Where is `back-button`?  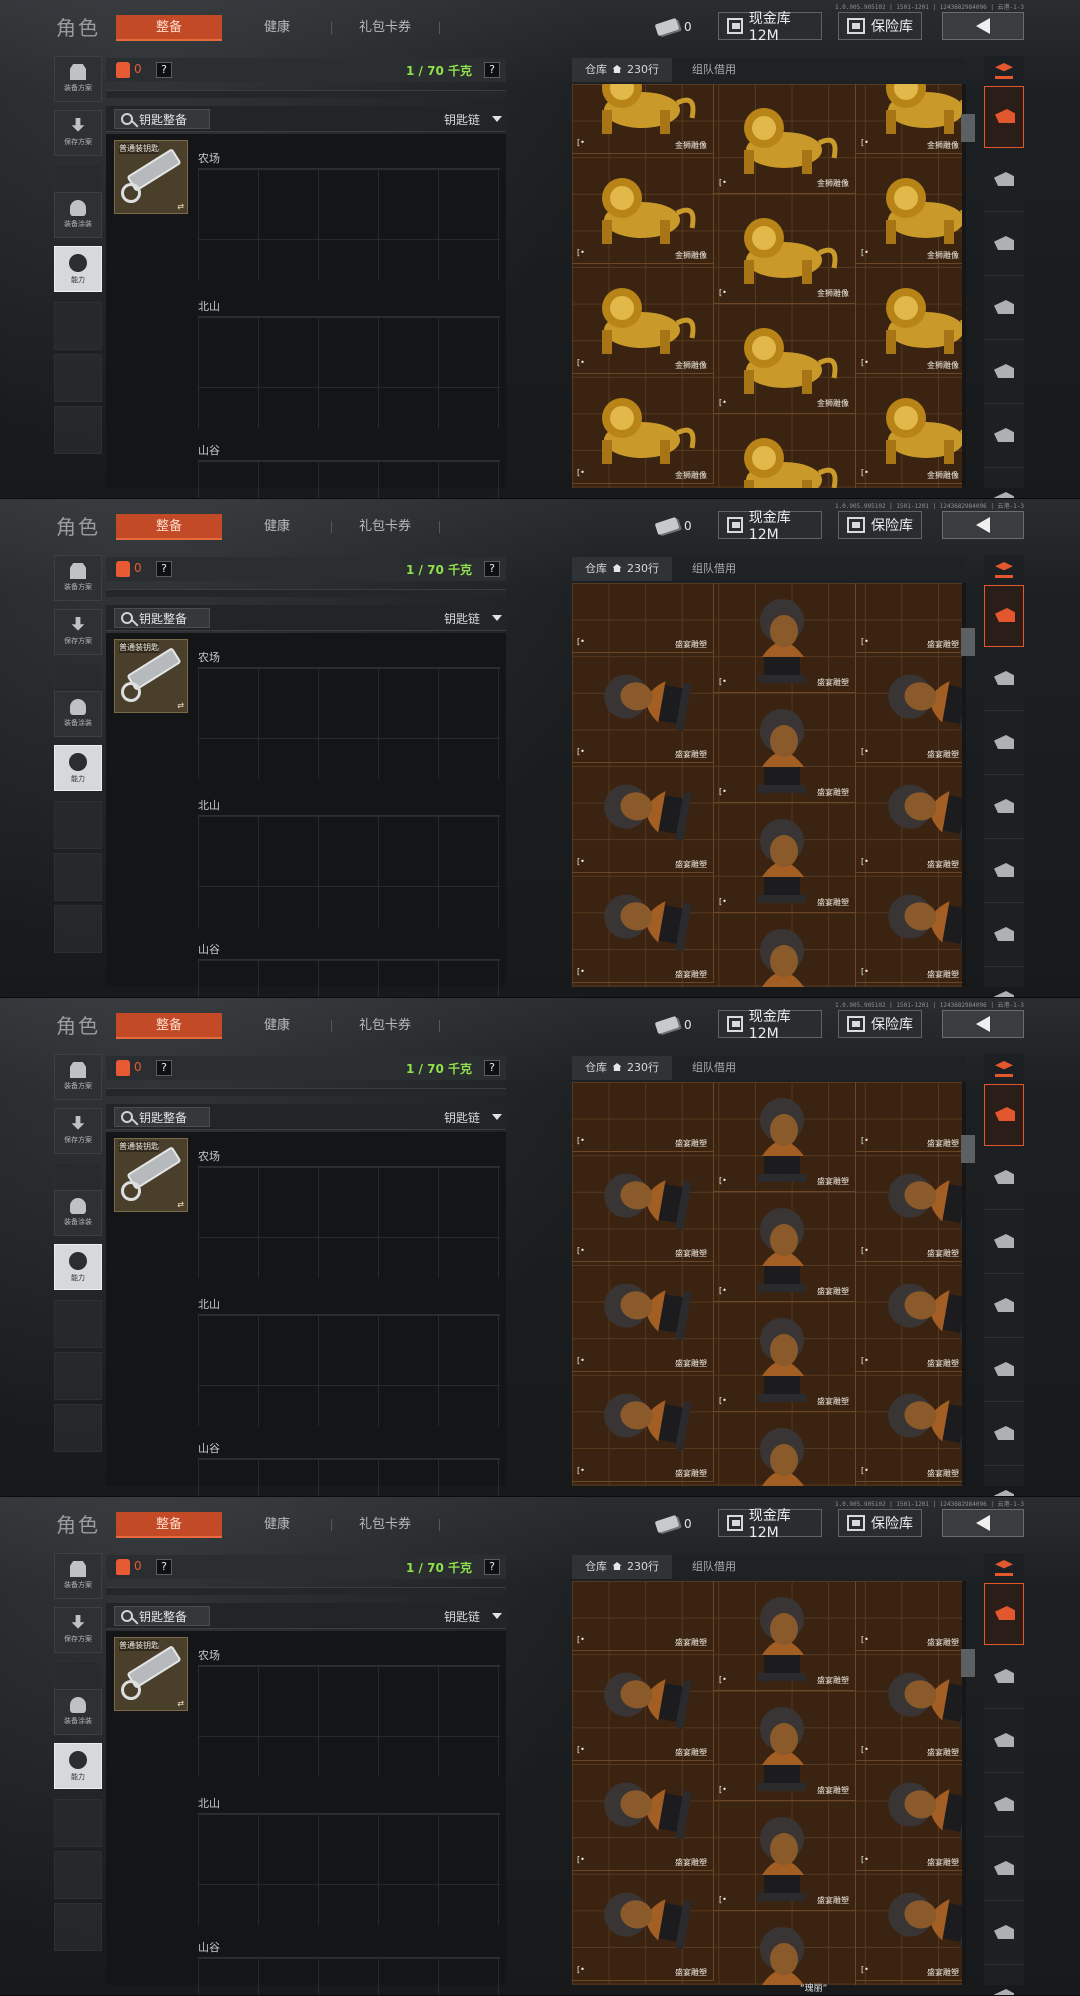
back-button is located at coordinates (983, 26).